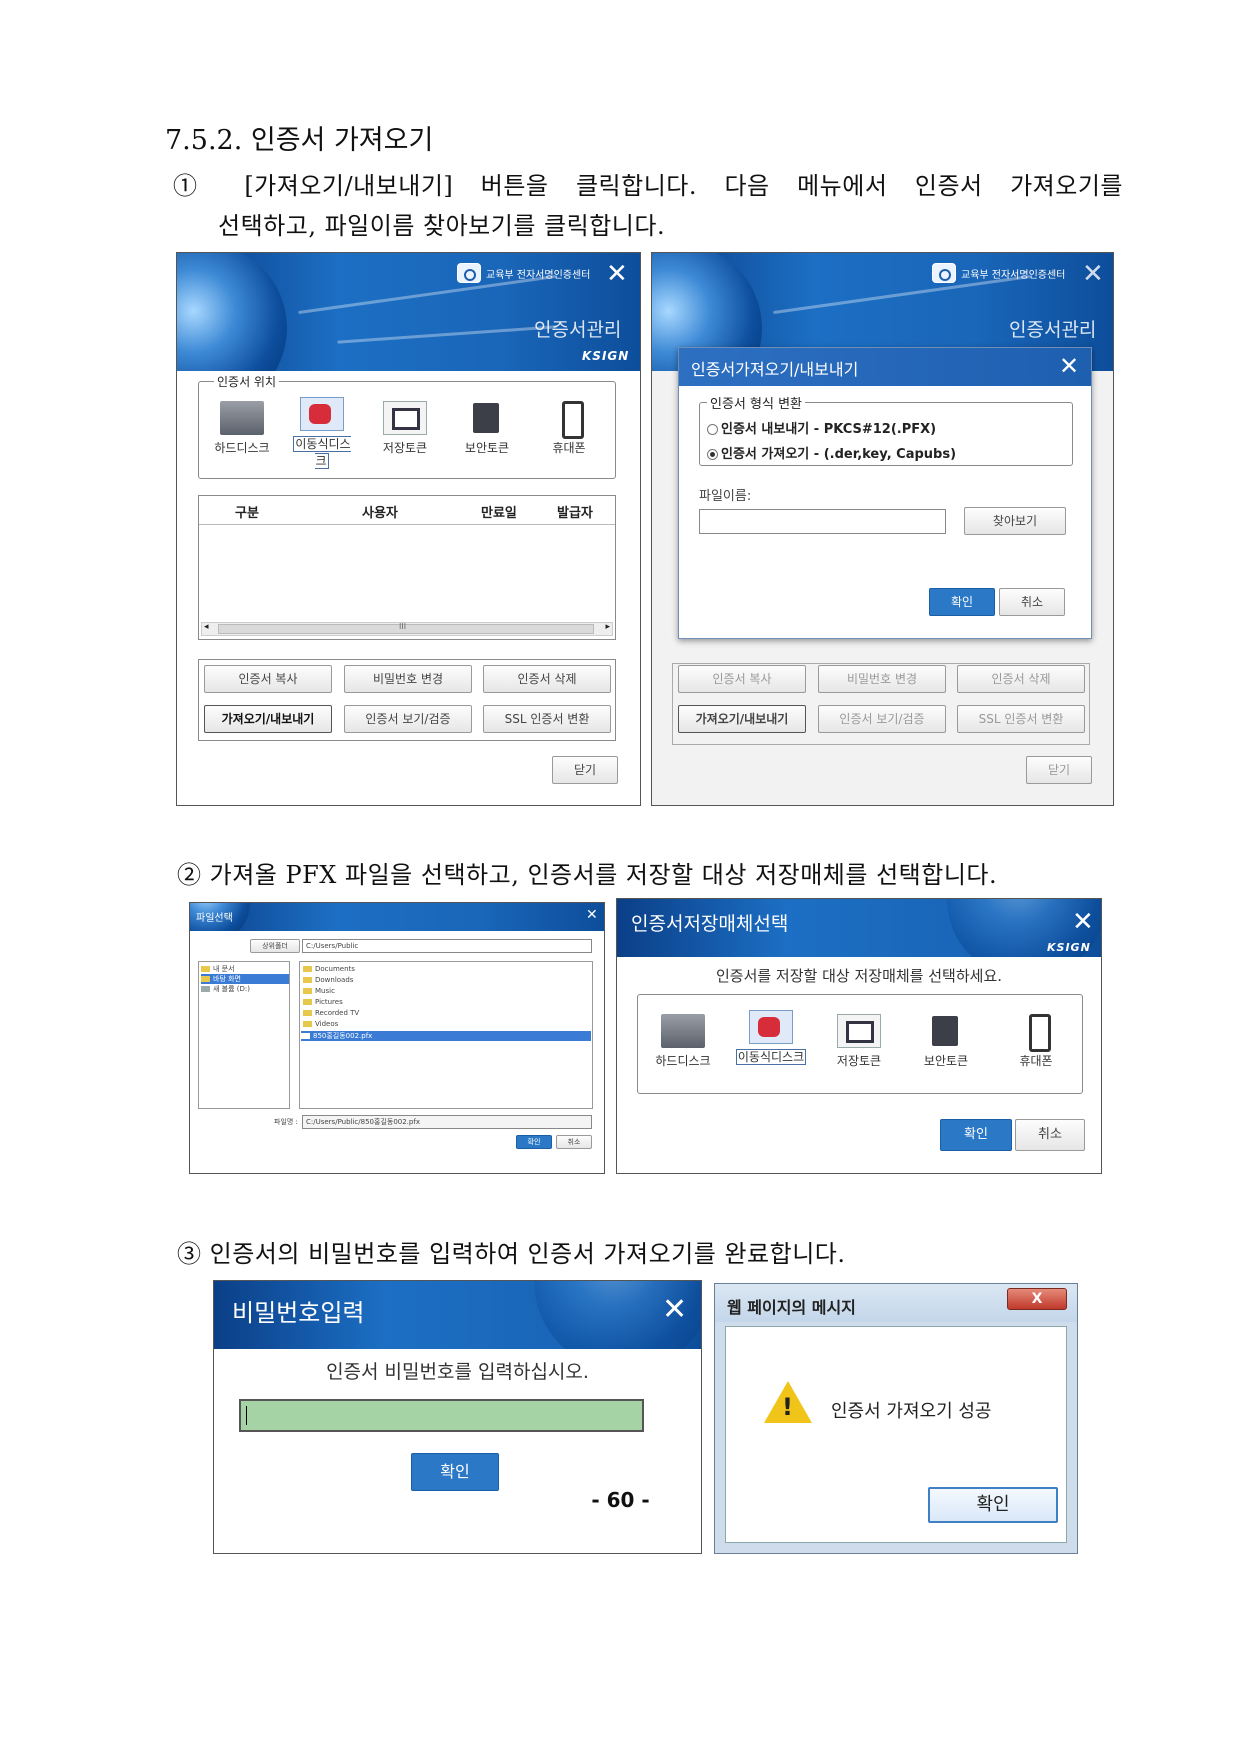  I want to click on security-token-icon, so click(487, 418).